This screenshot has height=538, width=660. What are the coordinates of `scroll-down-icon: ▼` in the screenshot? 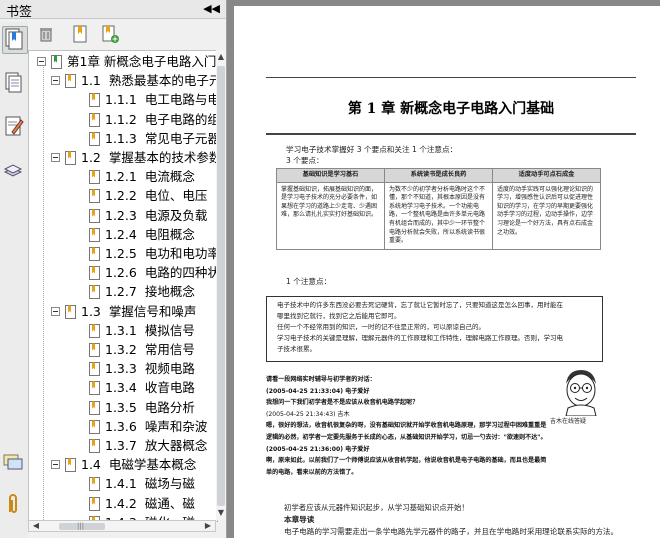 It's located at (221, 513).